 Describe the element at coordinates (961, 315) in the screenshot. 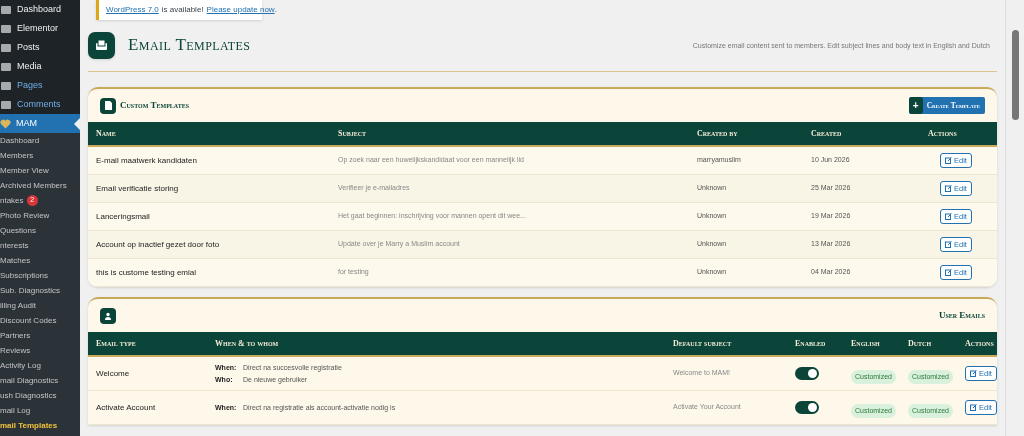

I see `card-title: User Emails` at that location.